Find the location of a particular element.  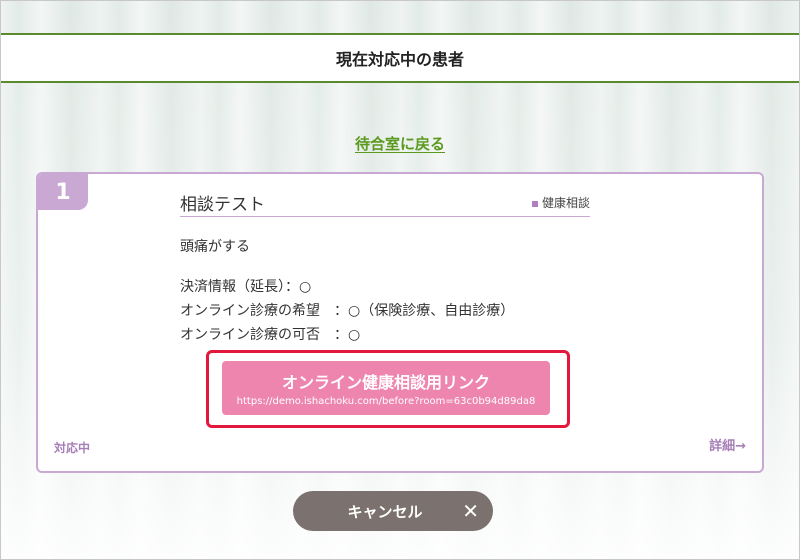

consultation-title: 相談テスト is located at coordinates (222, 205).